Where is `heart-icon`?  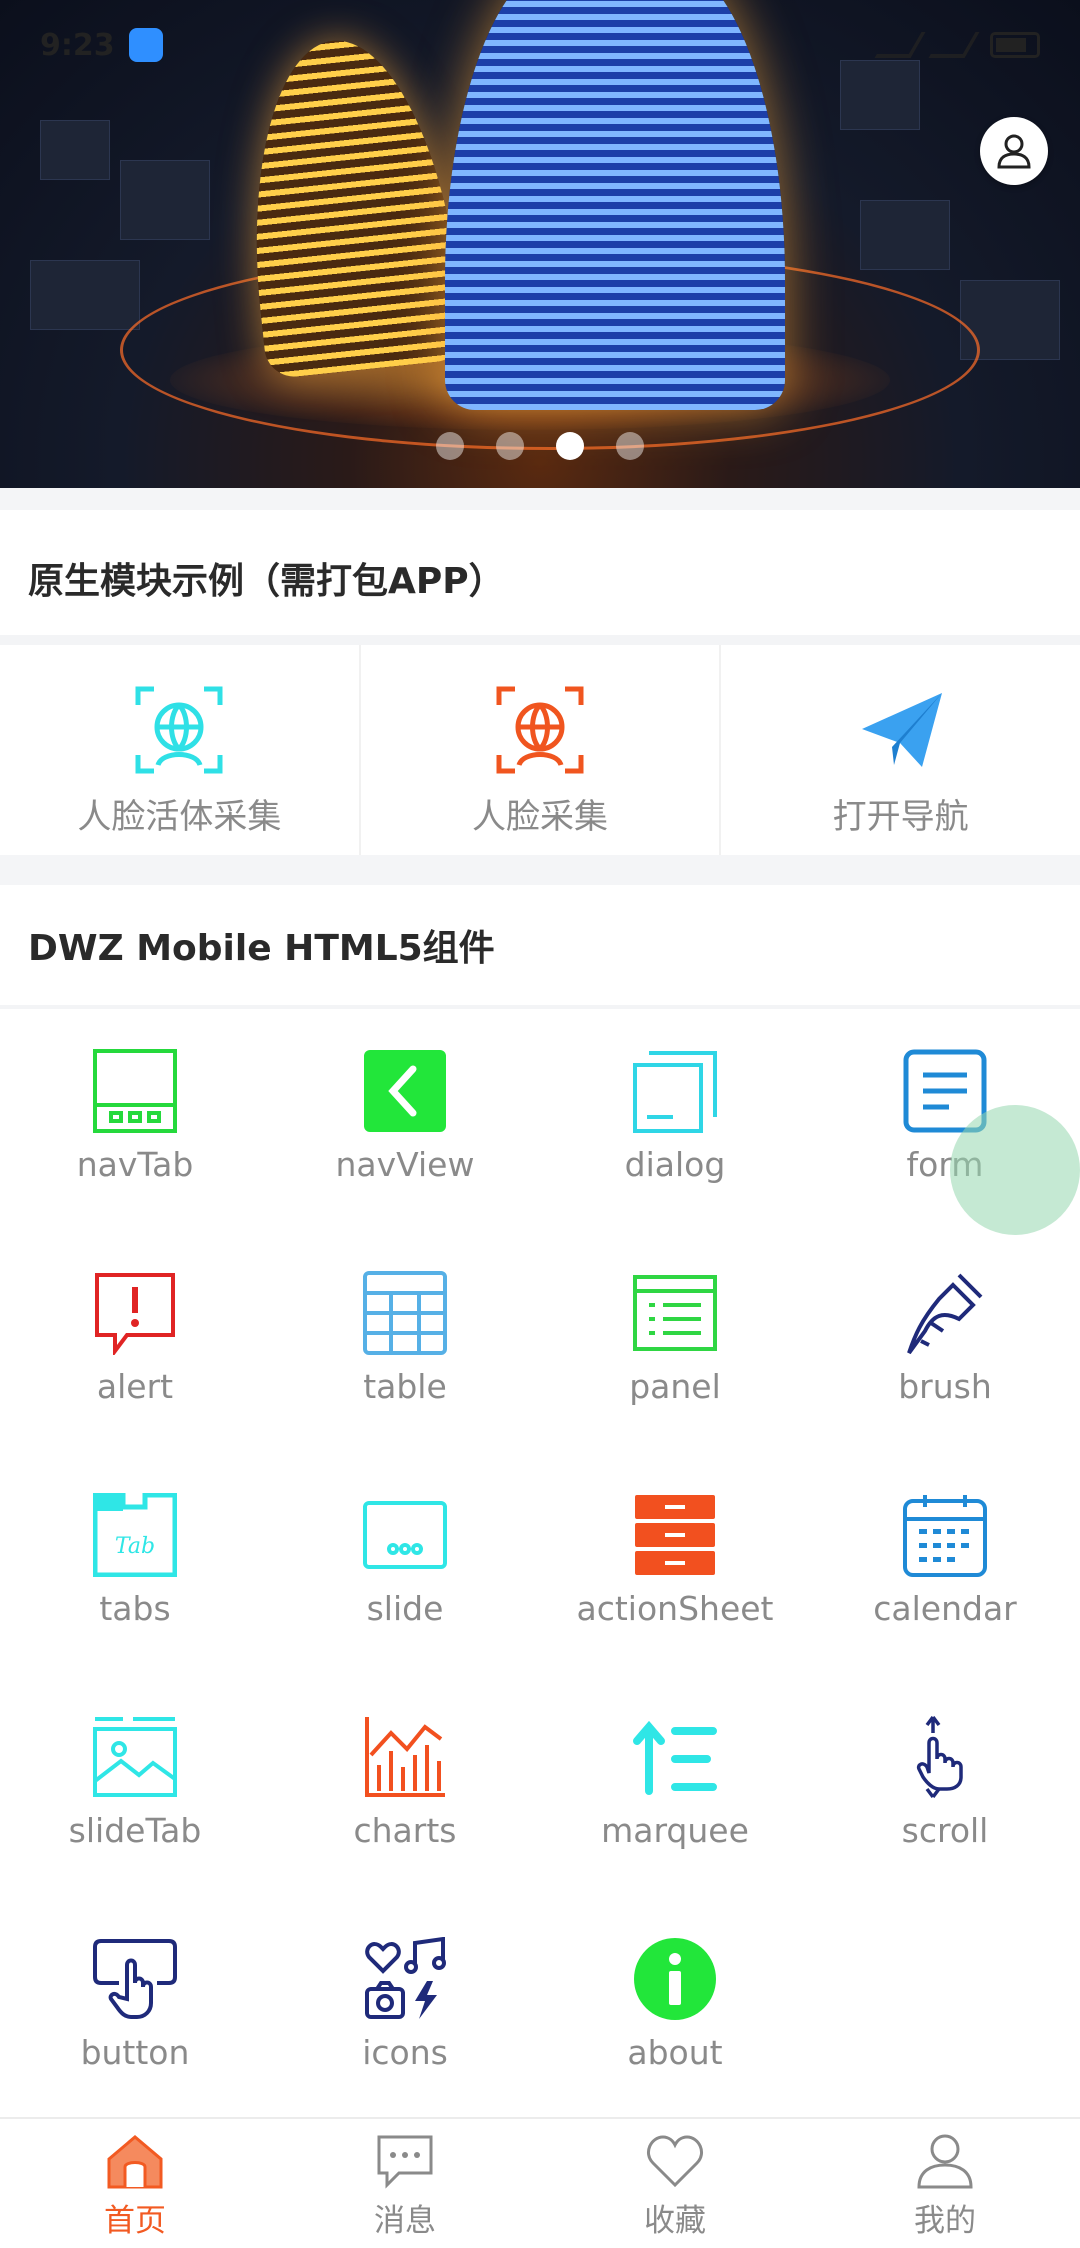
heart-icon is located at coordinates (675, 2161).